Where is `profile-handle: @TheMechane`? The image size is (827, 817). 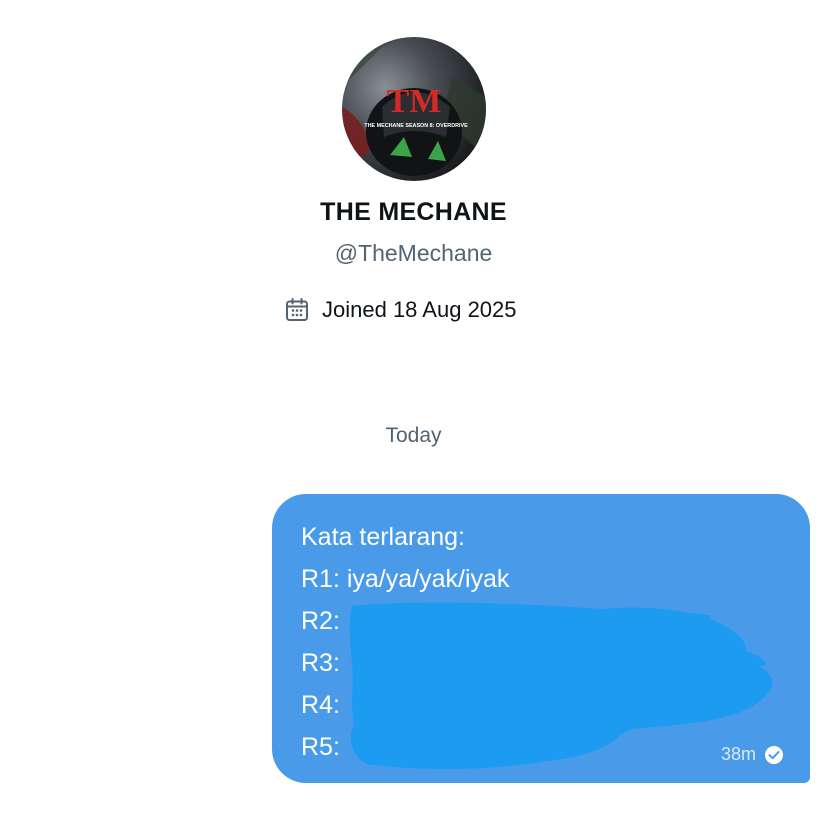
profile-handle: @TheMechane is located at coordinates (413, 253).